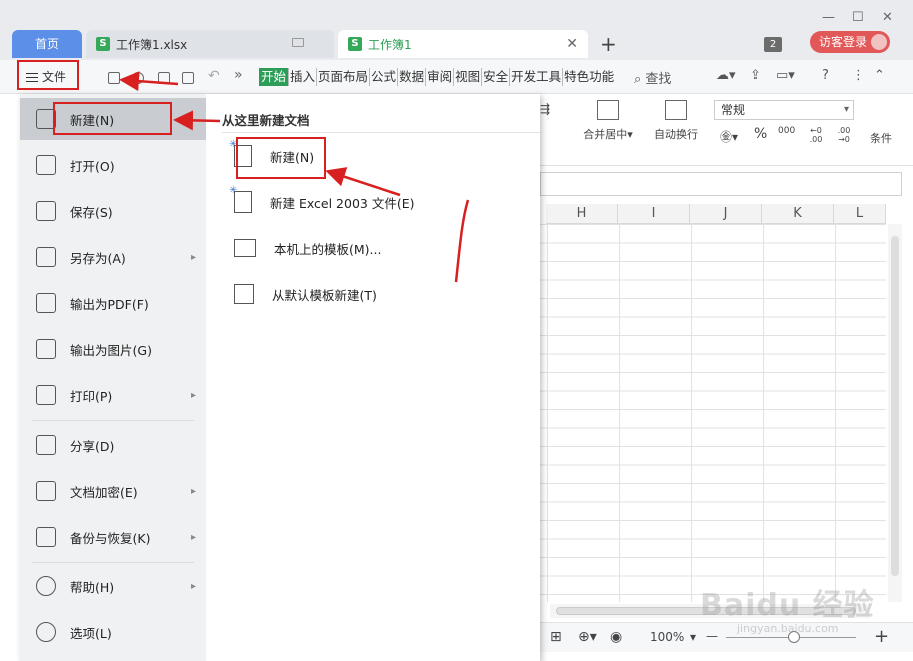 The width and height of the screenshot is (913, 661). I want to click on arrow-to-submenu-new, so click(363, 182).